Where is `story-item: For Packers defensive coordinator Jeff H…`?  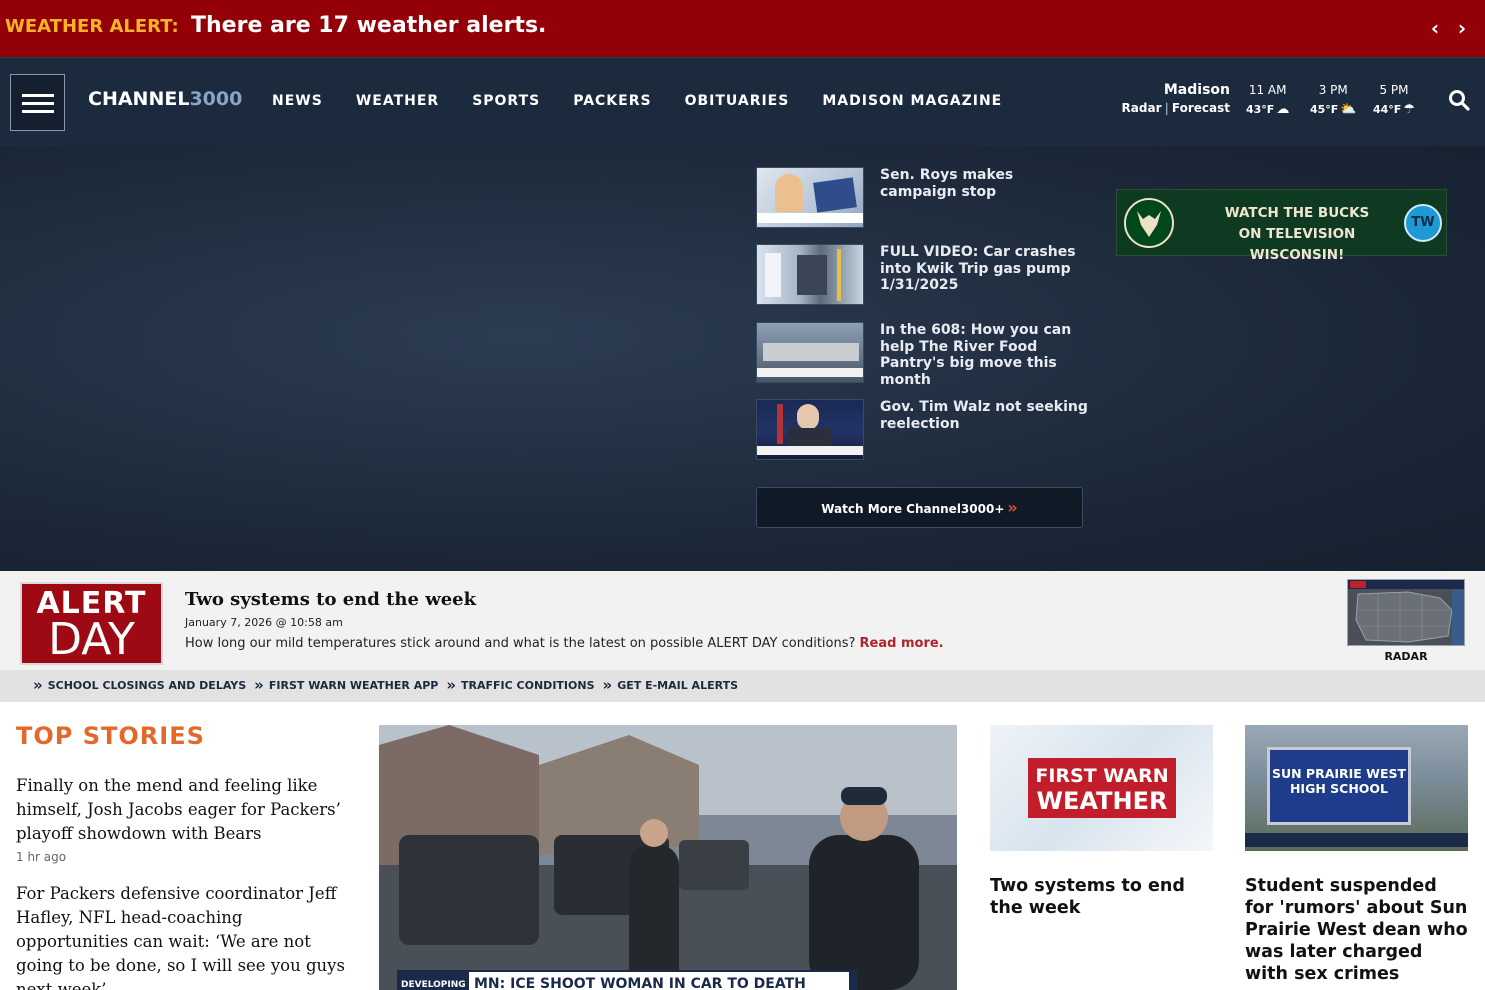
story-item: For Packers defensive coordinator Jeff H… is located at coordinates (181, 936).